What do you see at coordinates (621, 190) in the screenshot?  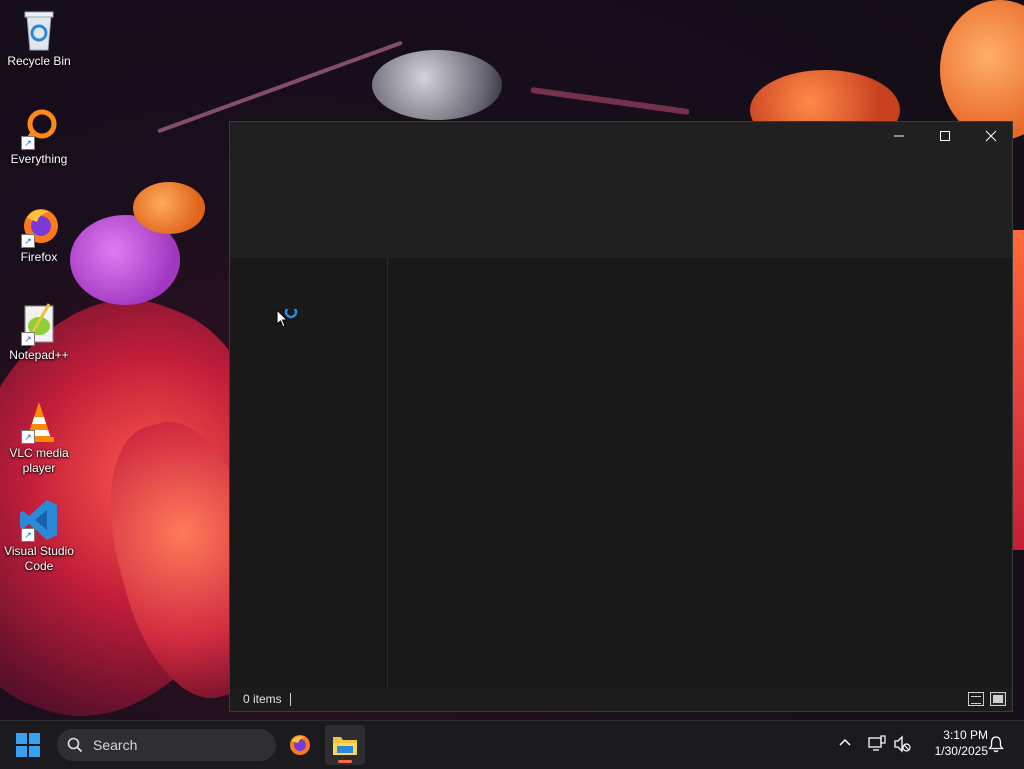 I see `window-titlebar` at bounding box center [621, 190].